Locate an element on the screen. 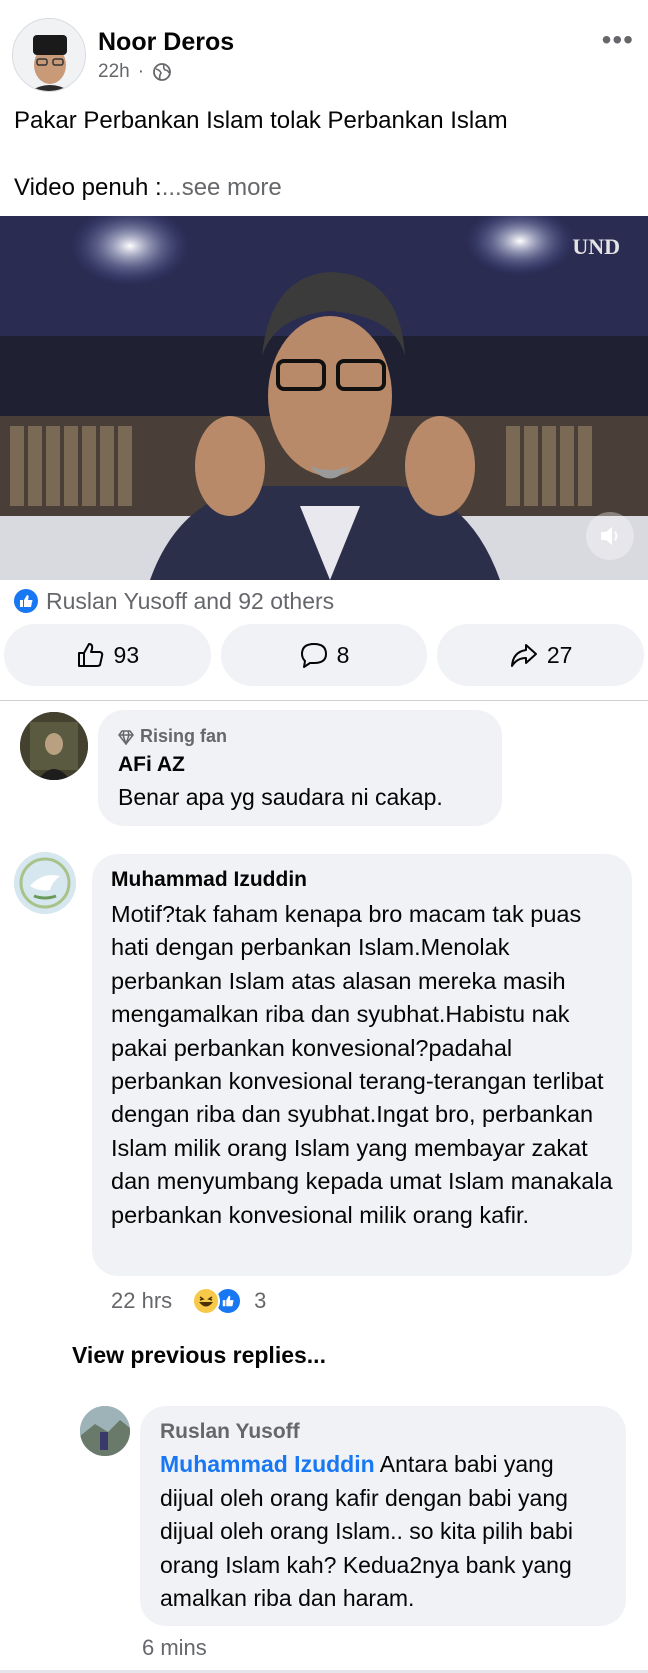  comment-reactions is located at coordinates (217, 1301).